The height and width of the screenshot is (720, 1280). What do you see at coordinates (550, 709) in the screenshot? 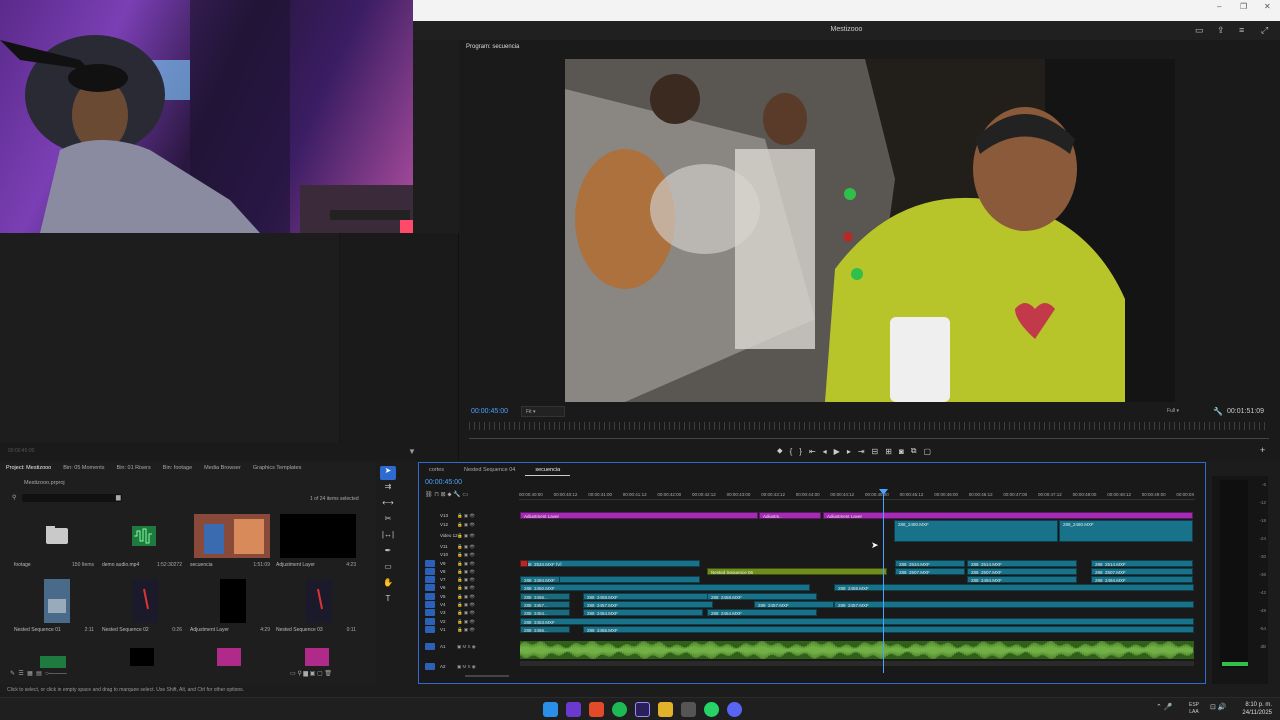
I see `start-icon` at bounding box center [550, 709].